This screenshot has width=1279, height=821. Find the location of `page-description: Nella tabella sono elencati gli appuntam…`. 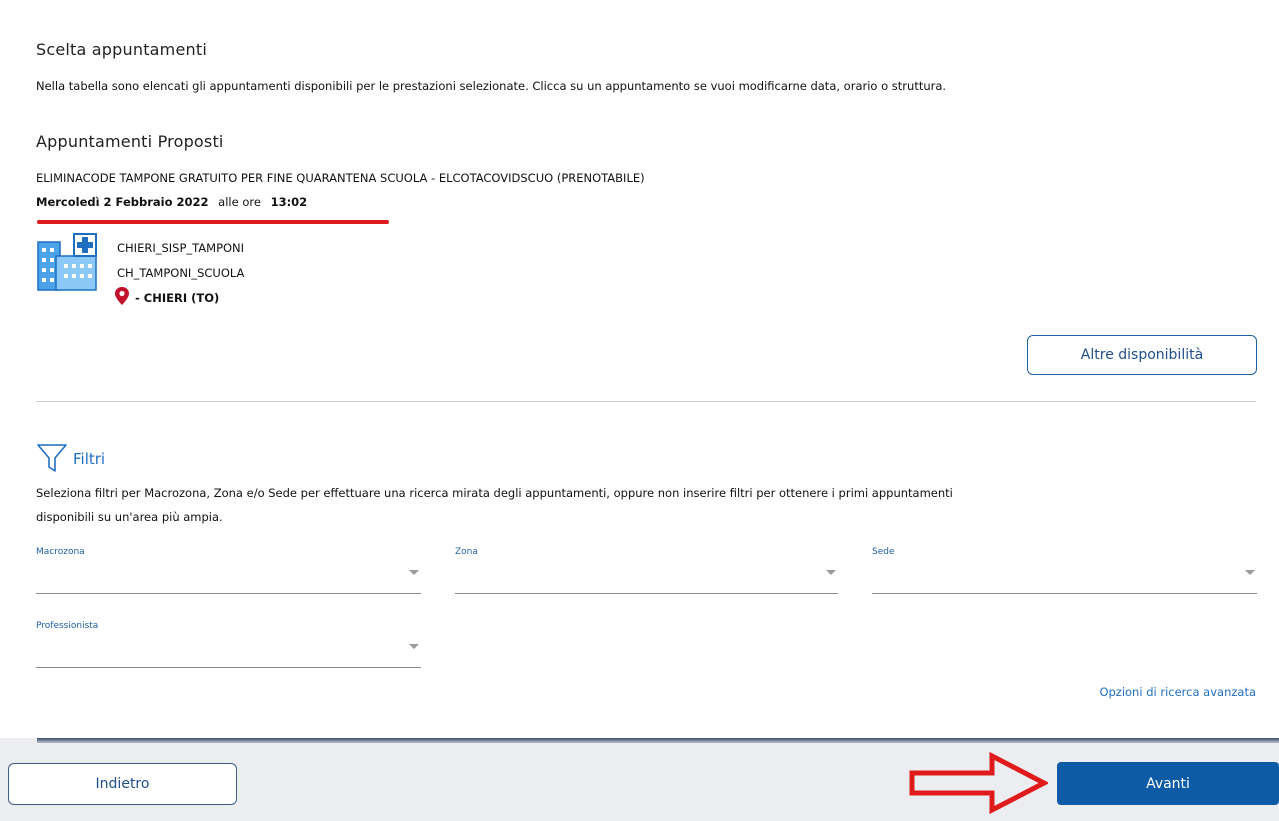

page-description: Nella tabella sono elencati gli appuntam… is located at coordinates (491, 86).